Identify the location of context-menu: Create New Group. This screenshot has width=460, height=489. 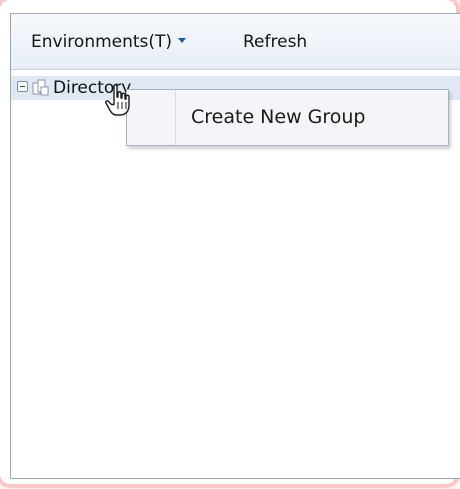
(287, 117).